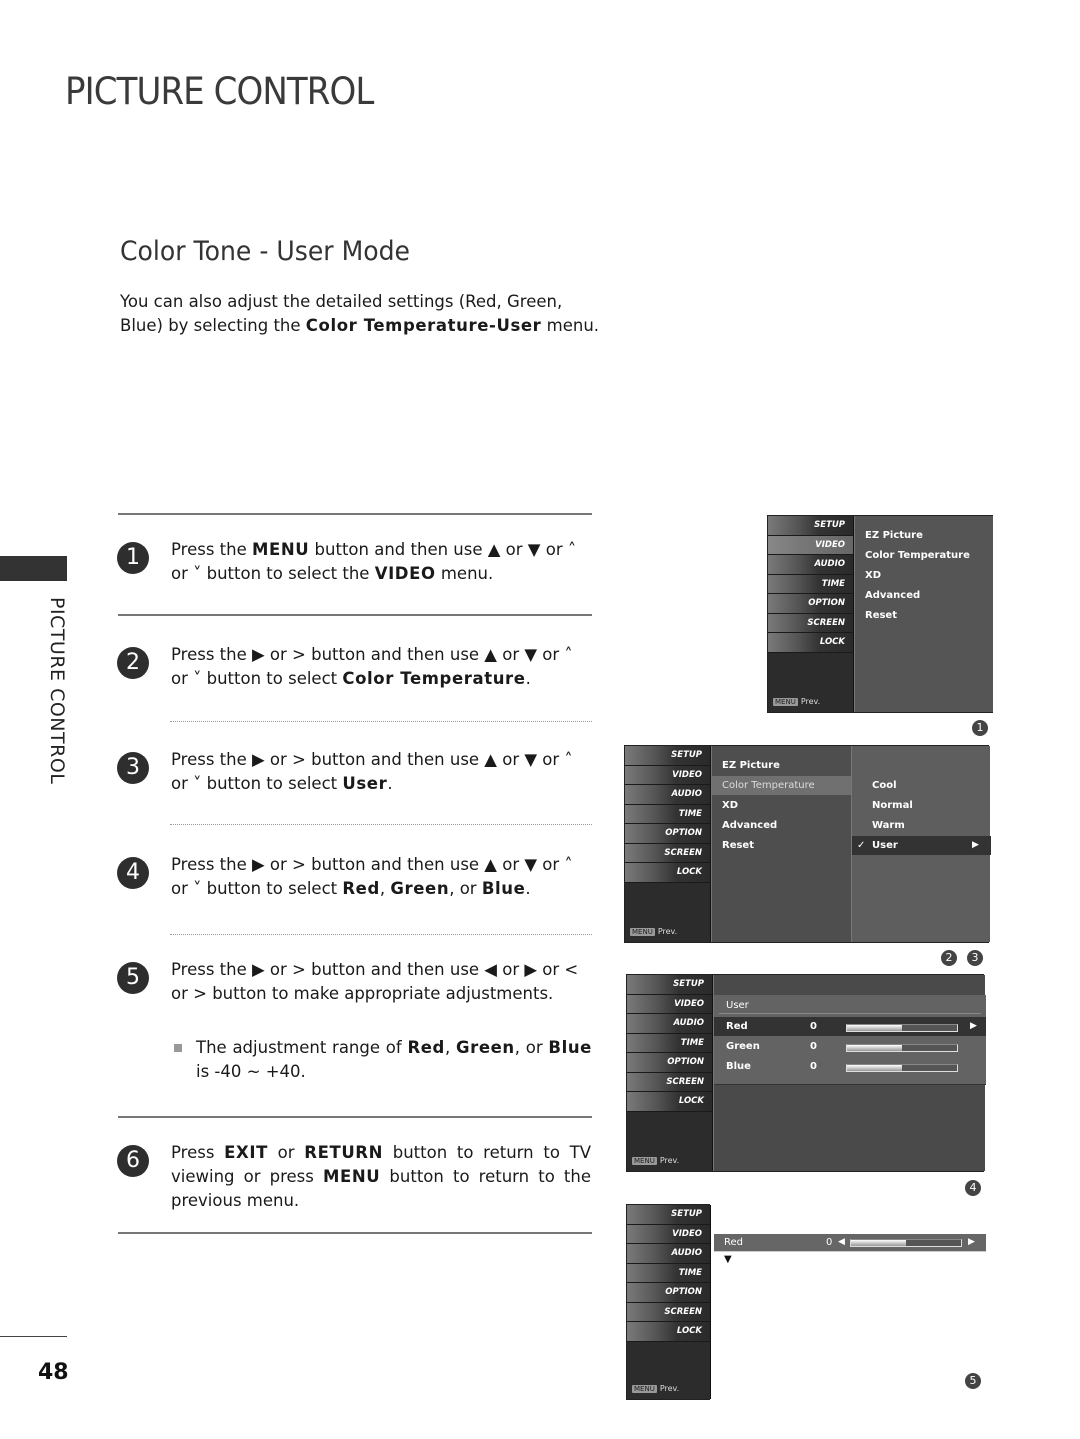 The image size is (1080, 1439). Describe the element at coordinates (265, 251) in the screenshot. I see `section-title: Color Tone - User Mode` at that location.